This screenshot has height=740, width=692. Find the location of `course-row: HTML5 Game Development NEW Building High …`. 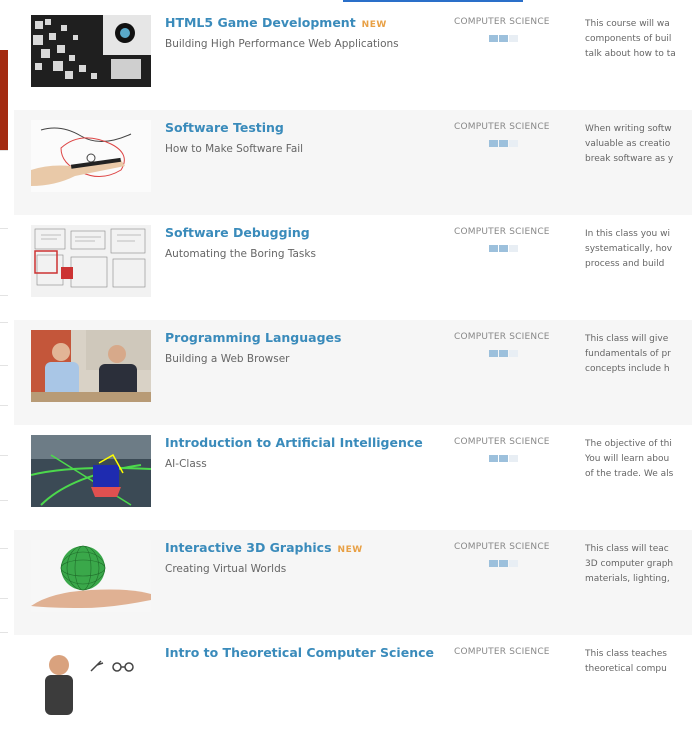

course-row: HTML5 Game Development NEW Building High … is located at coordinates (353, 57).